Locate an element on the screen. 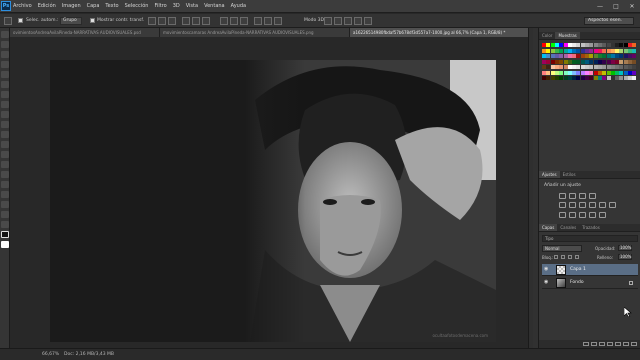 The height and width of the screenshot is (360, 640). align-right-icon is located at coordinates (206, 21).